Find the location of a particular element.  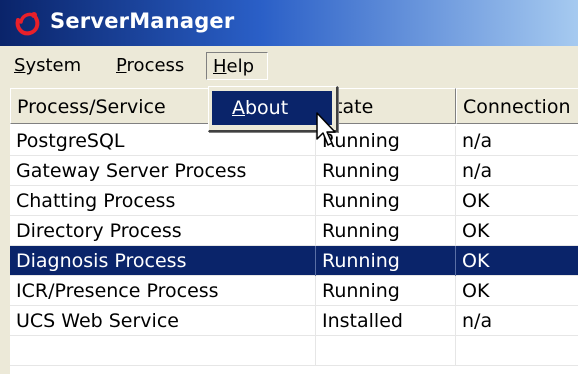

table-row: Chatting Process Running OK is located at coordinates (294, 201).